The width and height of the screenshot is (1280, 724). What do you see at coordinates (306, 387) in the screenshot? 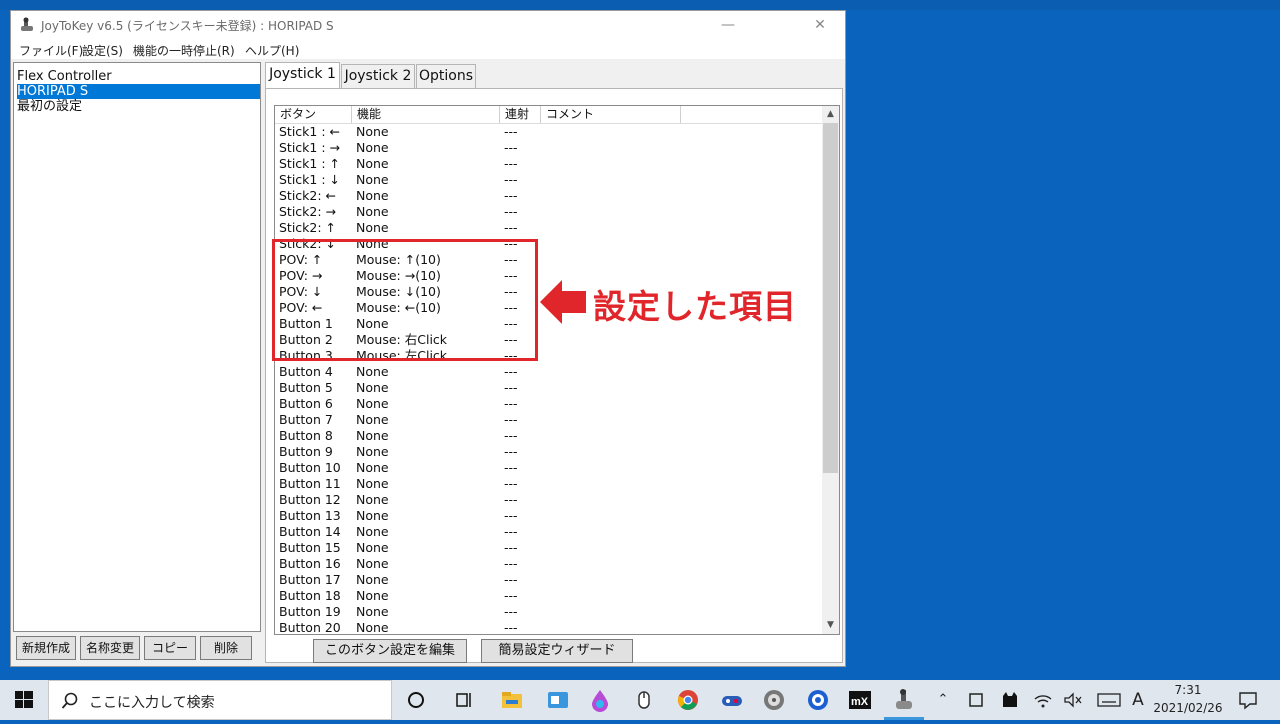
I see `cell-button: Button 5` at bounding box center [306, 387].